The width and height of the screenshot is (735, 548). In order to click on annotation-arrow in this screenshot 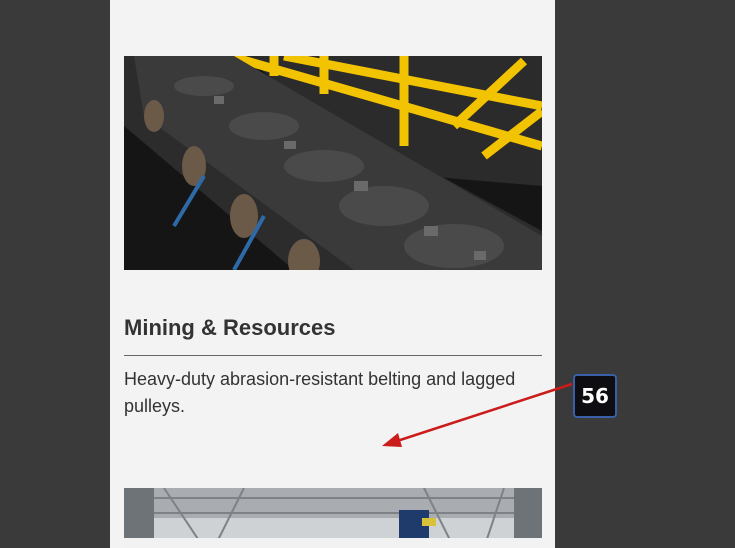, I will do `click(477, 414)`.